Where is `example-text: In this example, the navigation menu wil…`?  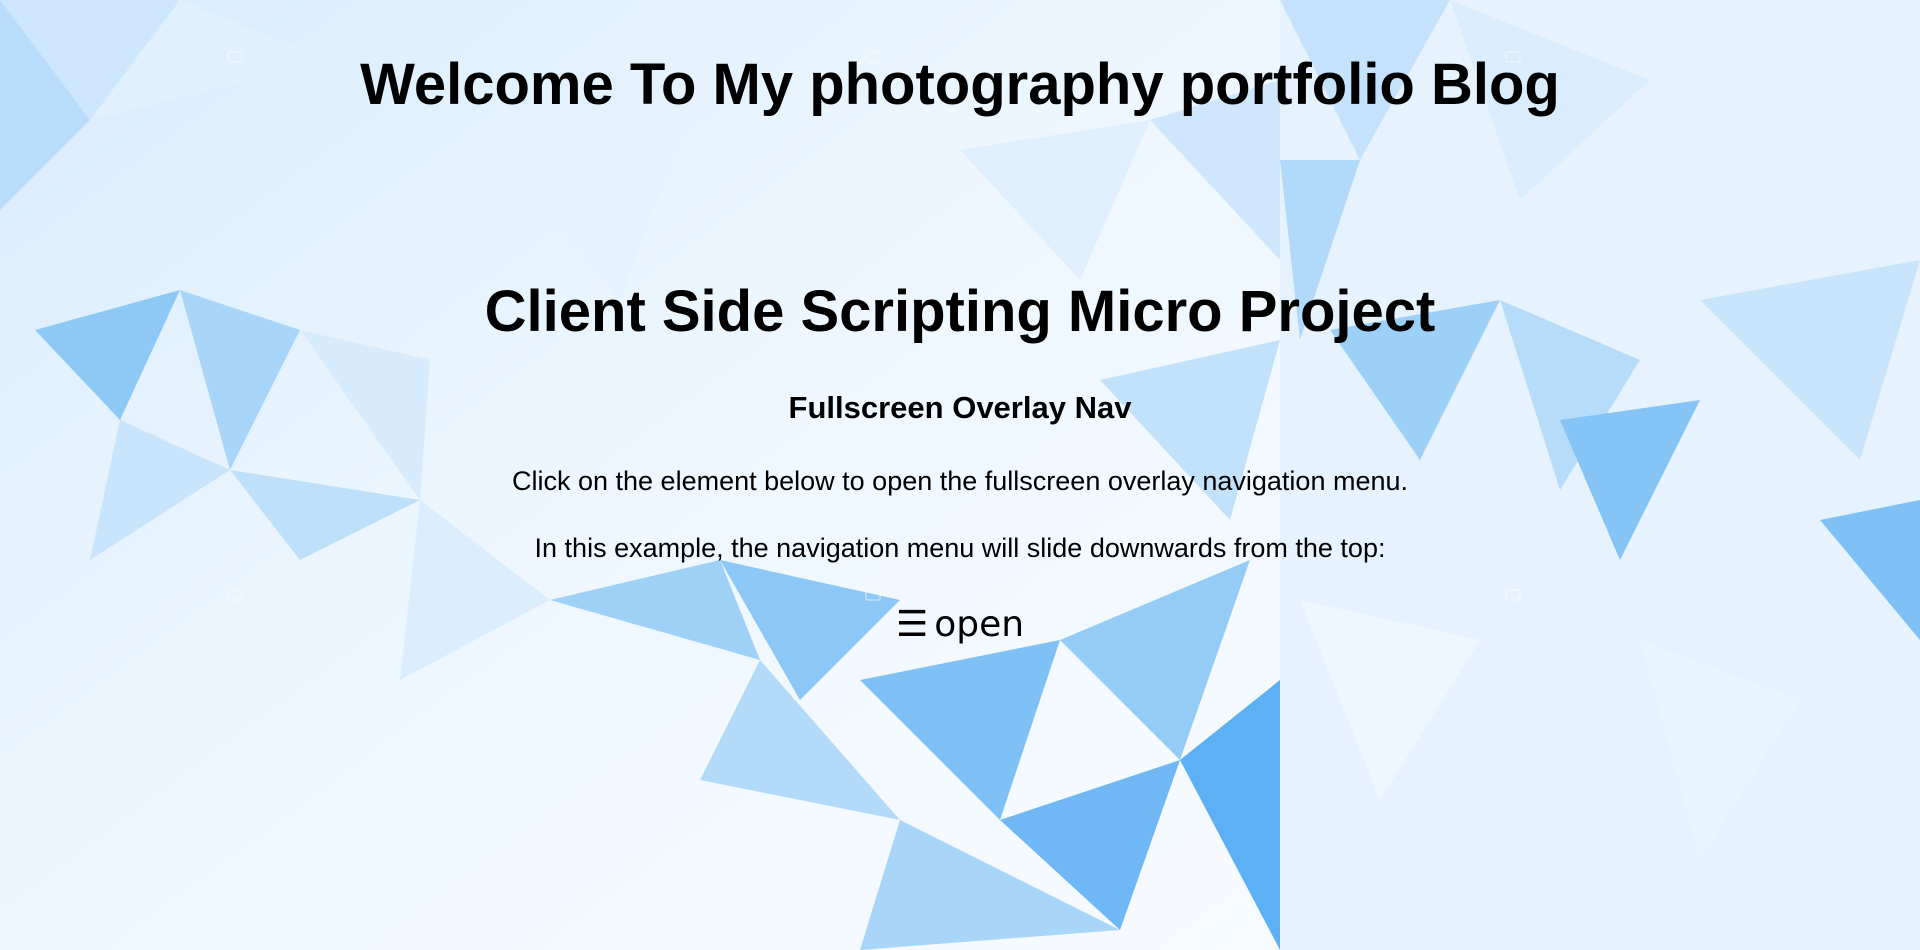 example-text: In this example, the navigation menu wil… is located at coordinates (960, 548).